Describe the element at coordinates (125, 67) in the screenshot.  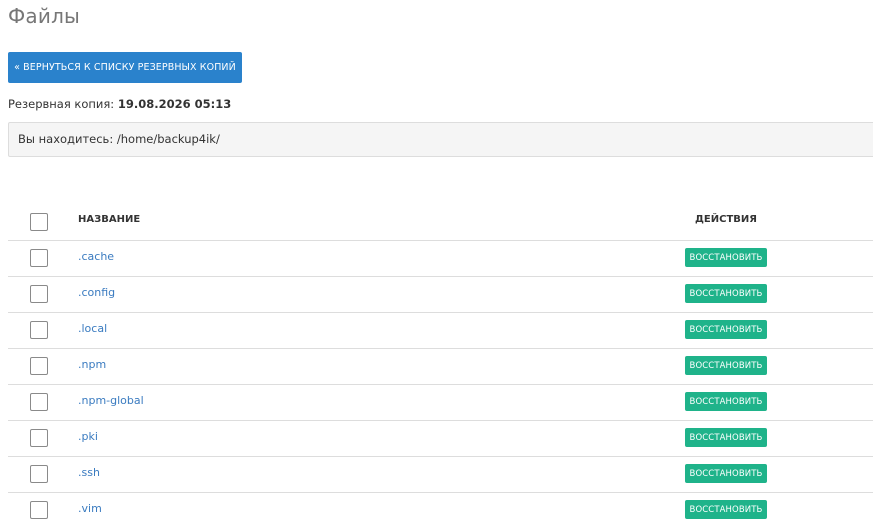
I see `back-to-backups-button: « ВЕРНУТЬСЯ К СПИСКУ РЕЗЕРВНЫХ КОПИЙ` at that location.